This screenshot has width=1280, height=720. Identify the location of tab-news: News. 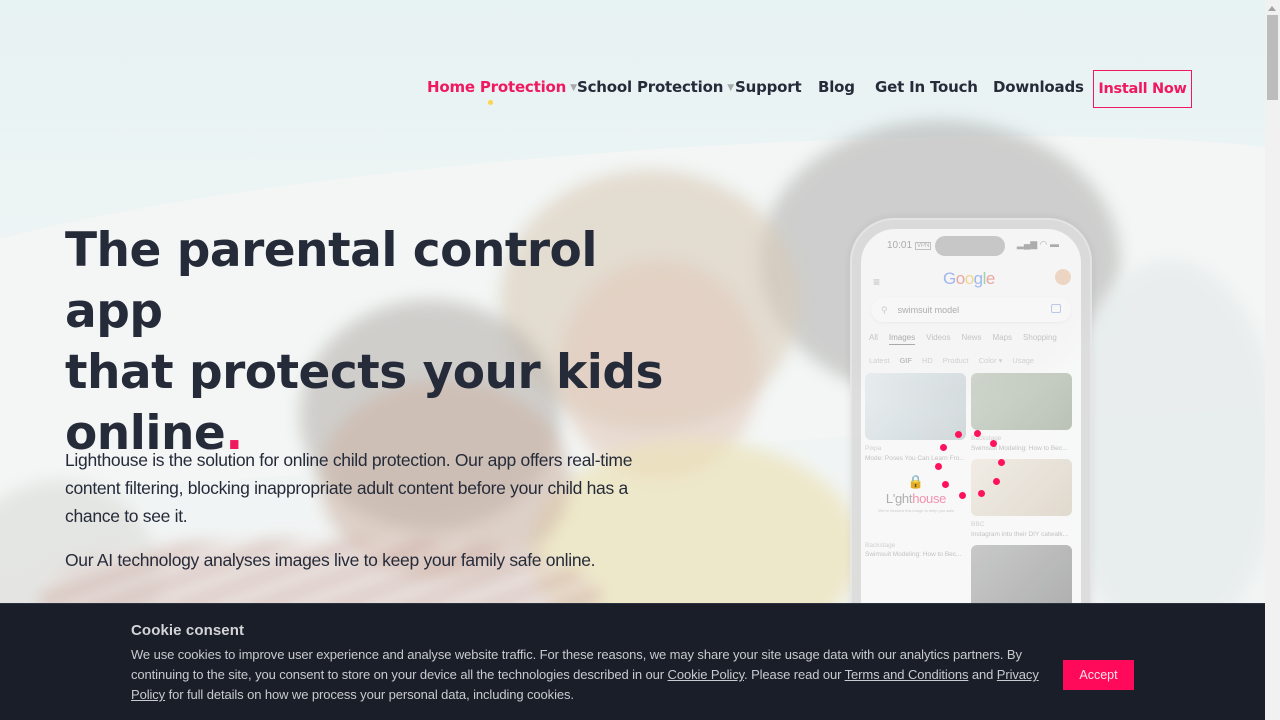
(971, 337).